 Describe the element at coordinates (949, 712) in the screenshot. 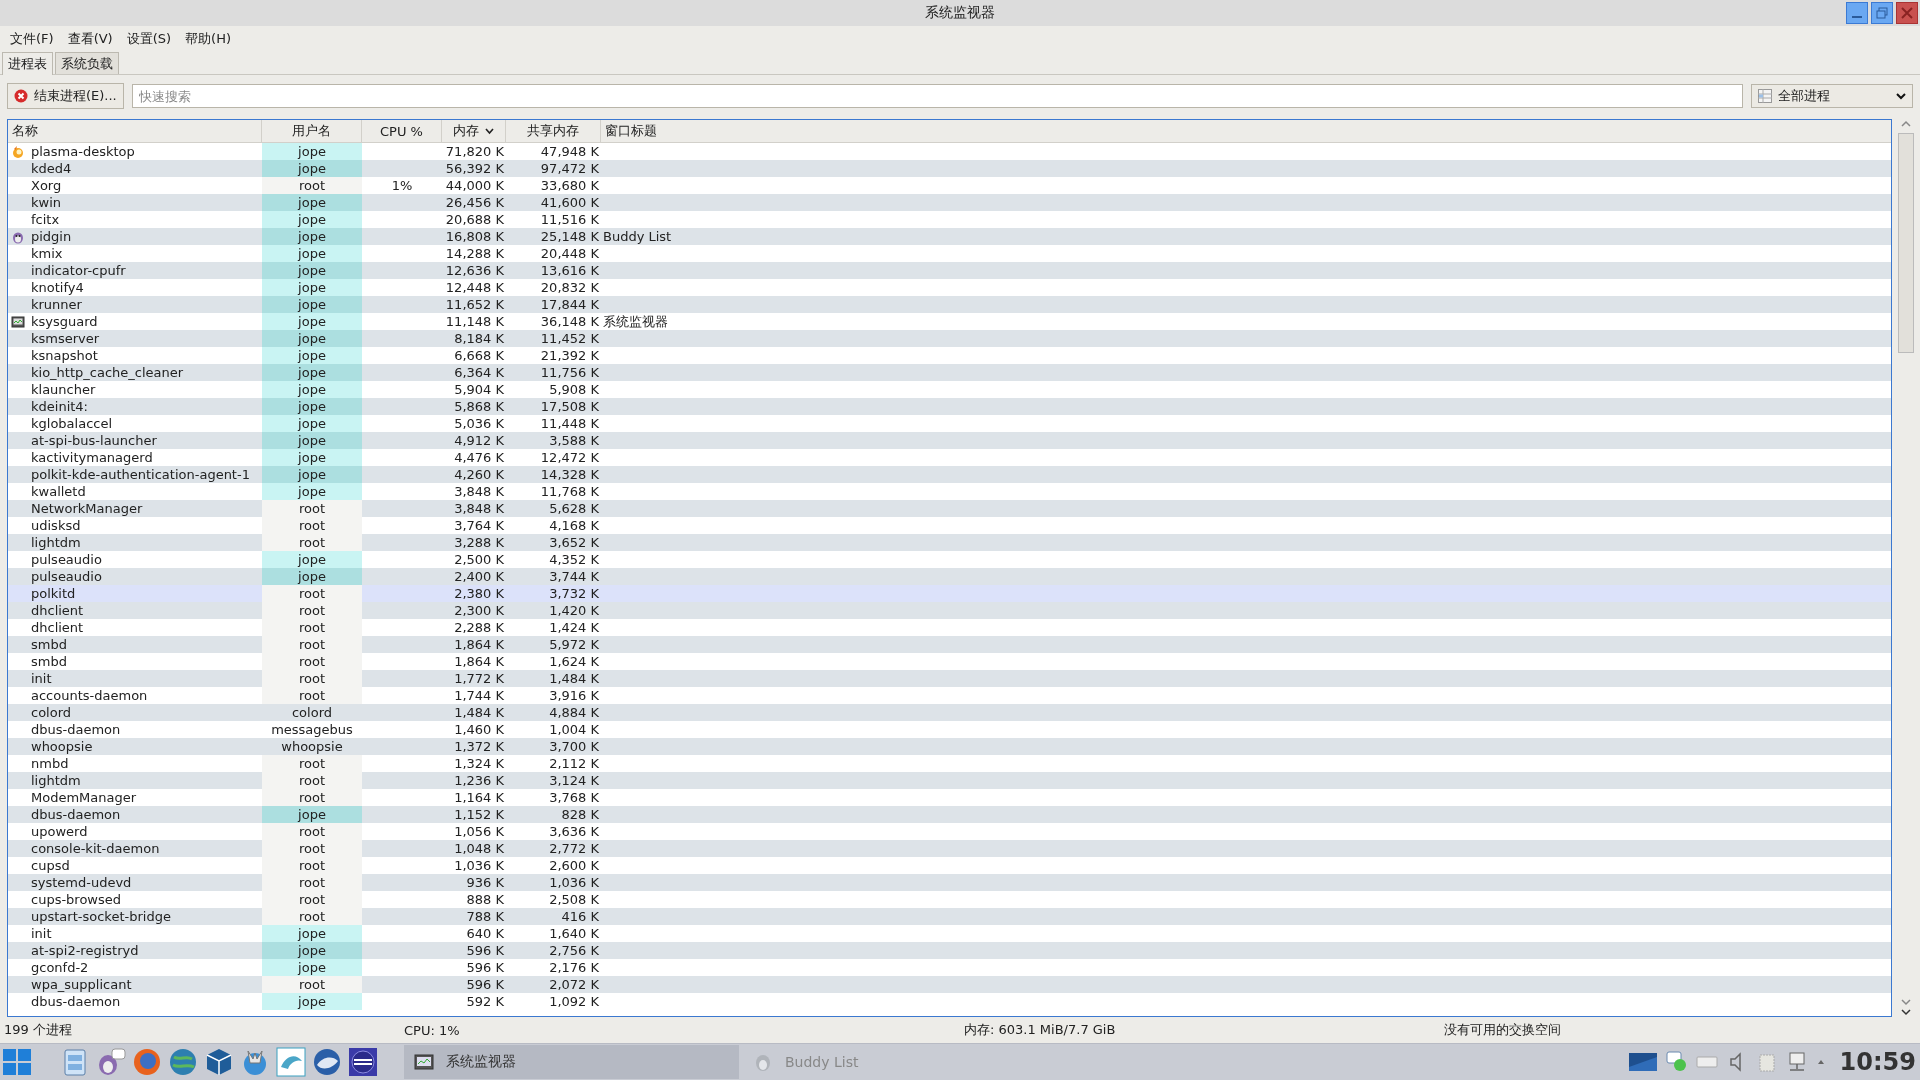

I see `table-row: colord colord 1,484 K 4,884 K` at that location.